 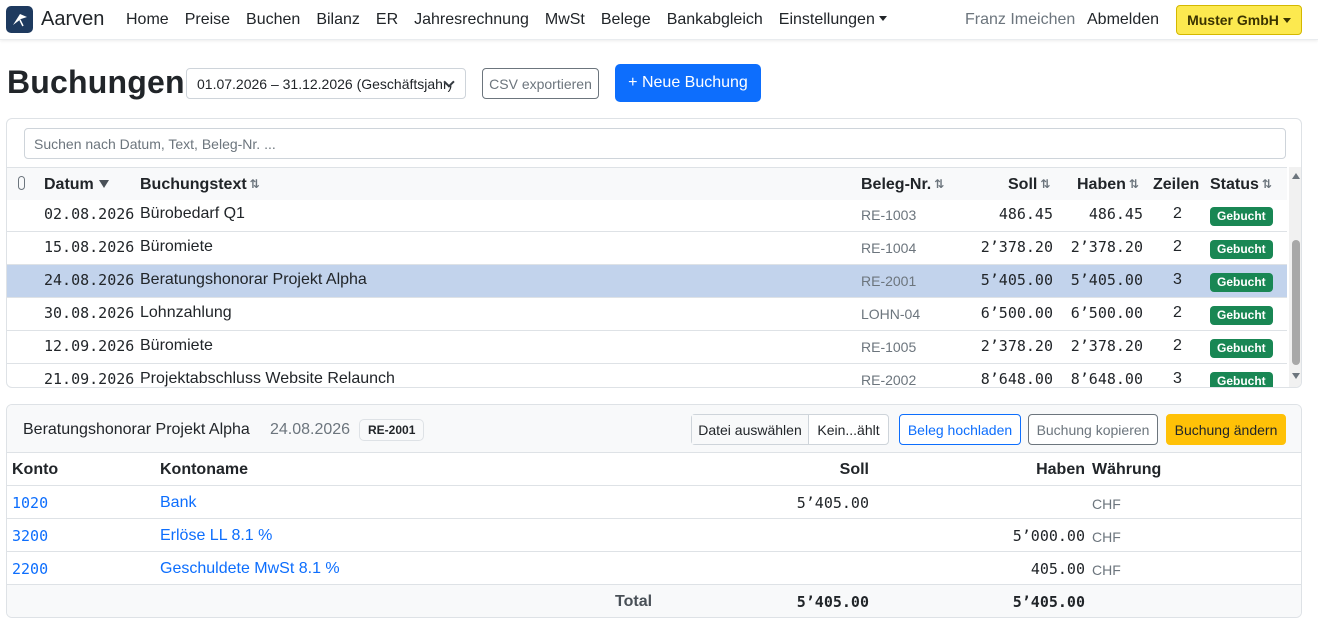 I want to click on company-dropdown: Muster GmbH, so click(x=1239, y=20).